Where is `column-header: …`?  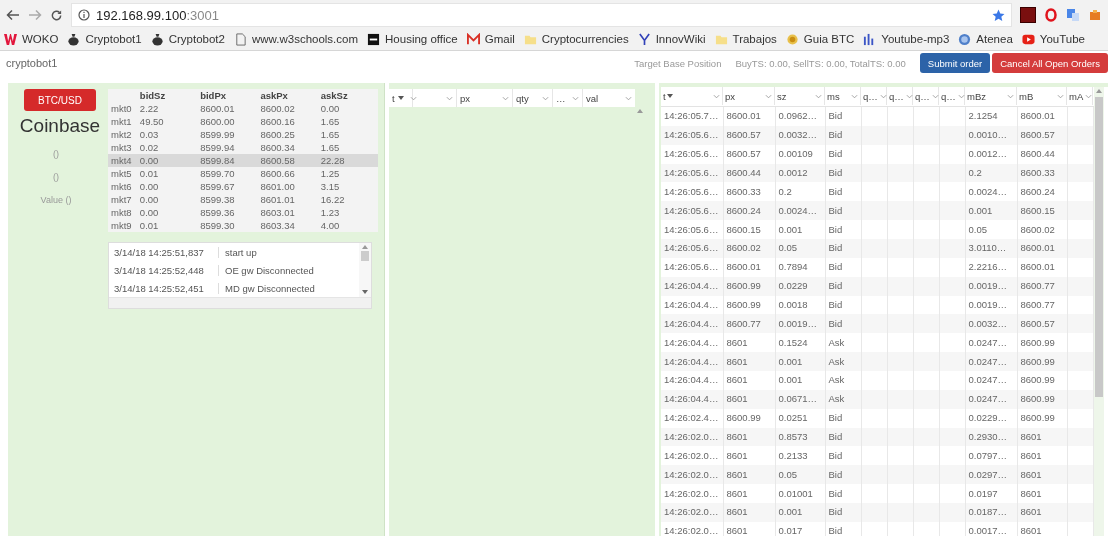 column-header: … is located at coordinates (568, 98).